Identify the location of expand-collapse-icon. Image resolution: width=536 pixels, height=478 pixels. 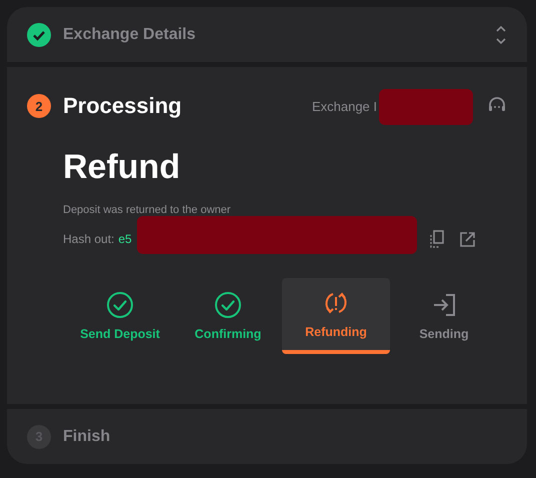
(501, 35).